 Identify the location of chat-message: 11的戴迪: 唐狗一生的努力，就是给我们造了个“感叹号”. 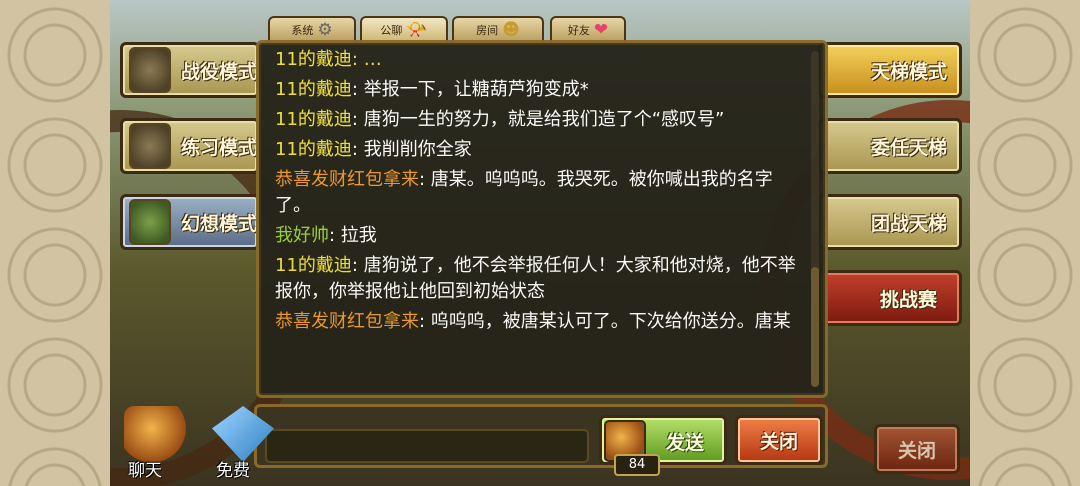
(536, 120).